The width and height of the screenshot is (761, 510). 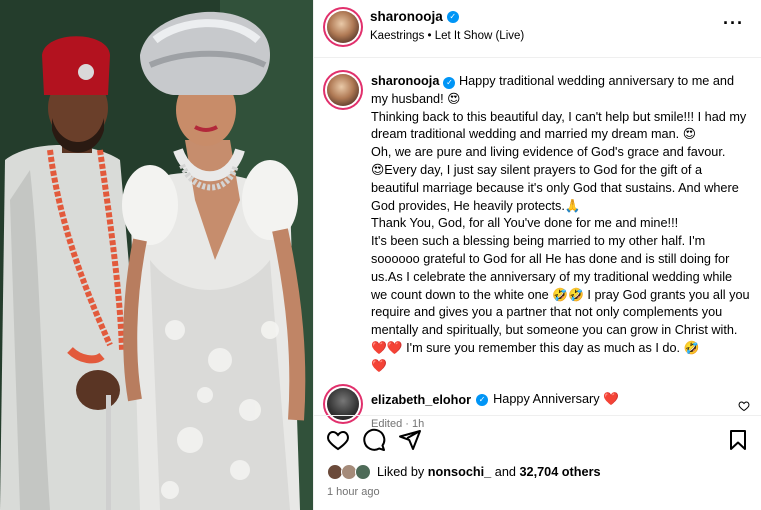 I want to click on likes-text: Liked by nonsochi_ and 32,704 others, so click(x=489, y=472).